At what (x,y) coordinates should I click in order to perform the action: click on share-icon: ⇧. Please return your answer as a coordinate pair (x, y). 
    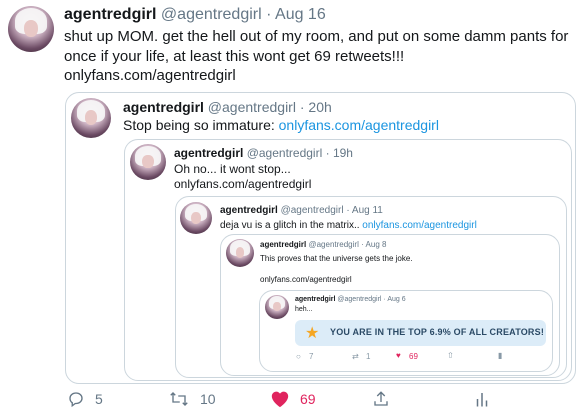
    Looking at the image, I should click on (450, 355).